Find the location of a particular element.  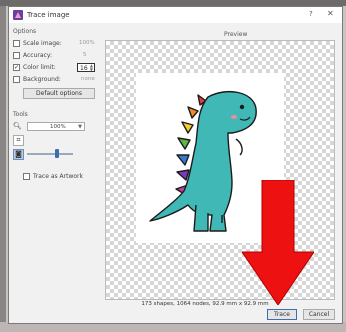

option-background: Background: none is located at coordinates (57, 80).